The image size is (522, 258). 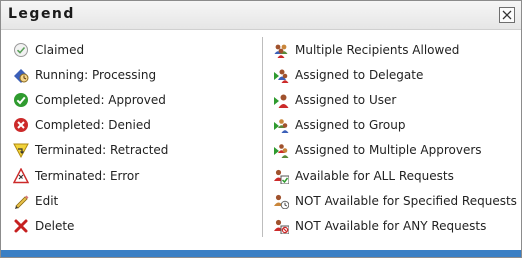 What do you see at coordinates (21, 175) in the screenshot?
I see `error-warning-icon` at bounding box center [21, 175].